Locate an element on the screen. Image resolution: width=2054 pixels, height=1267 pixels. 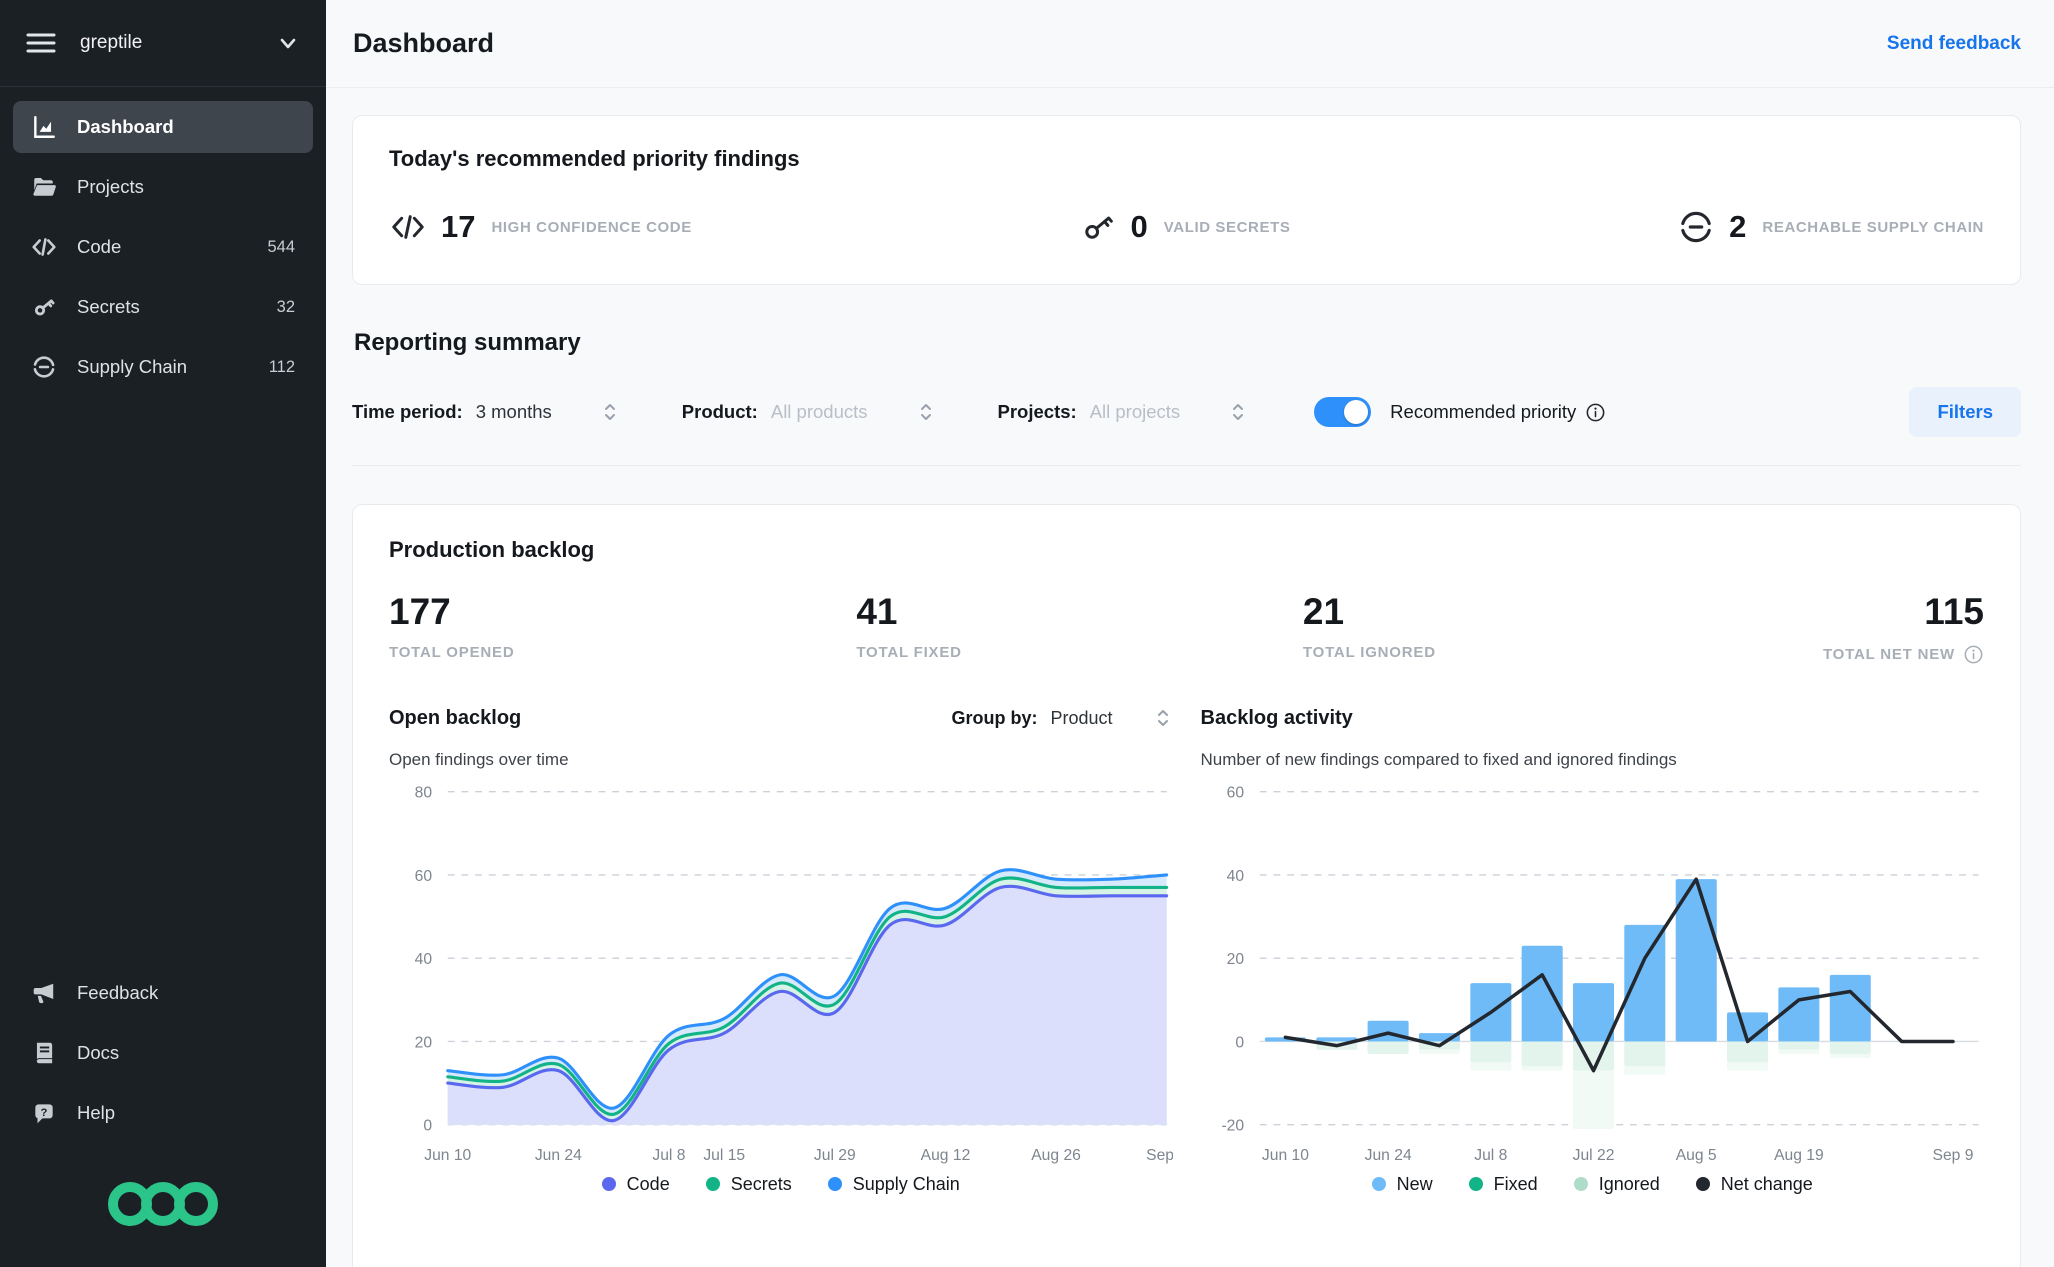
backlog-card-title: Production backlog is located at coordinates (492, 549).